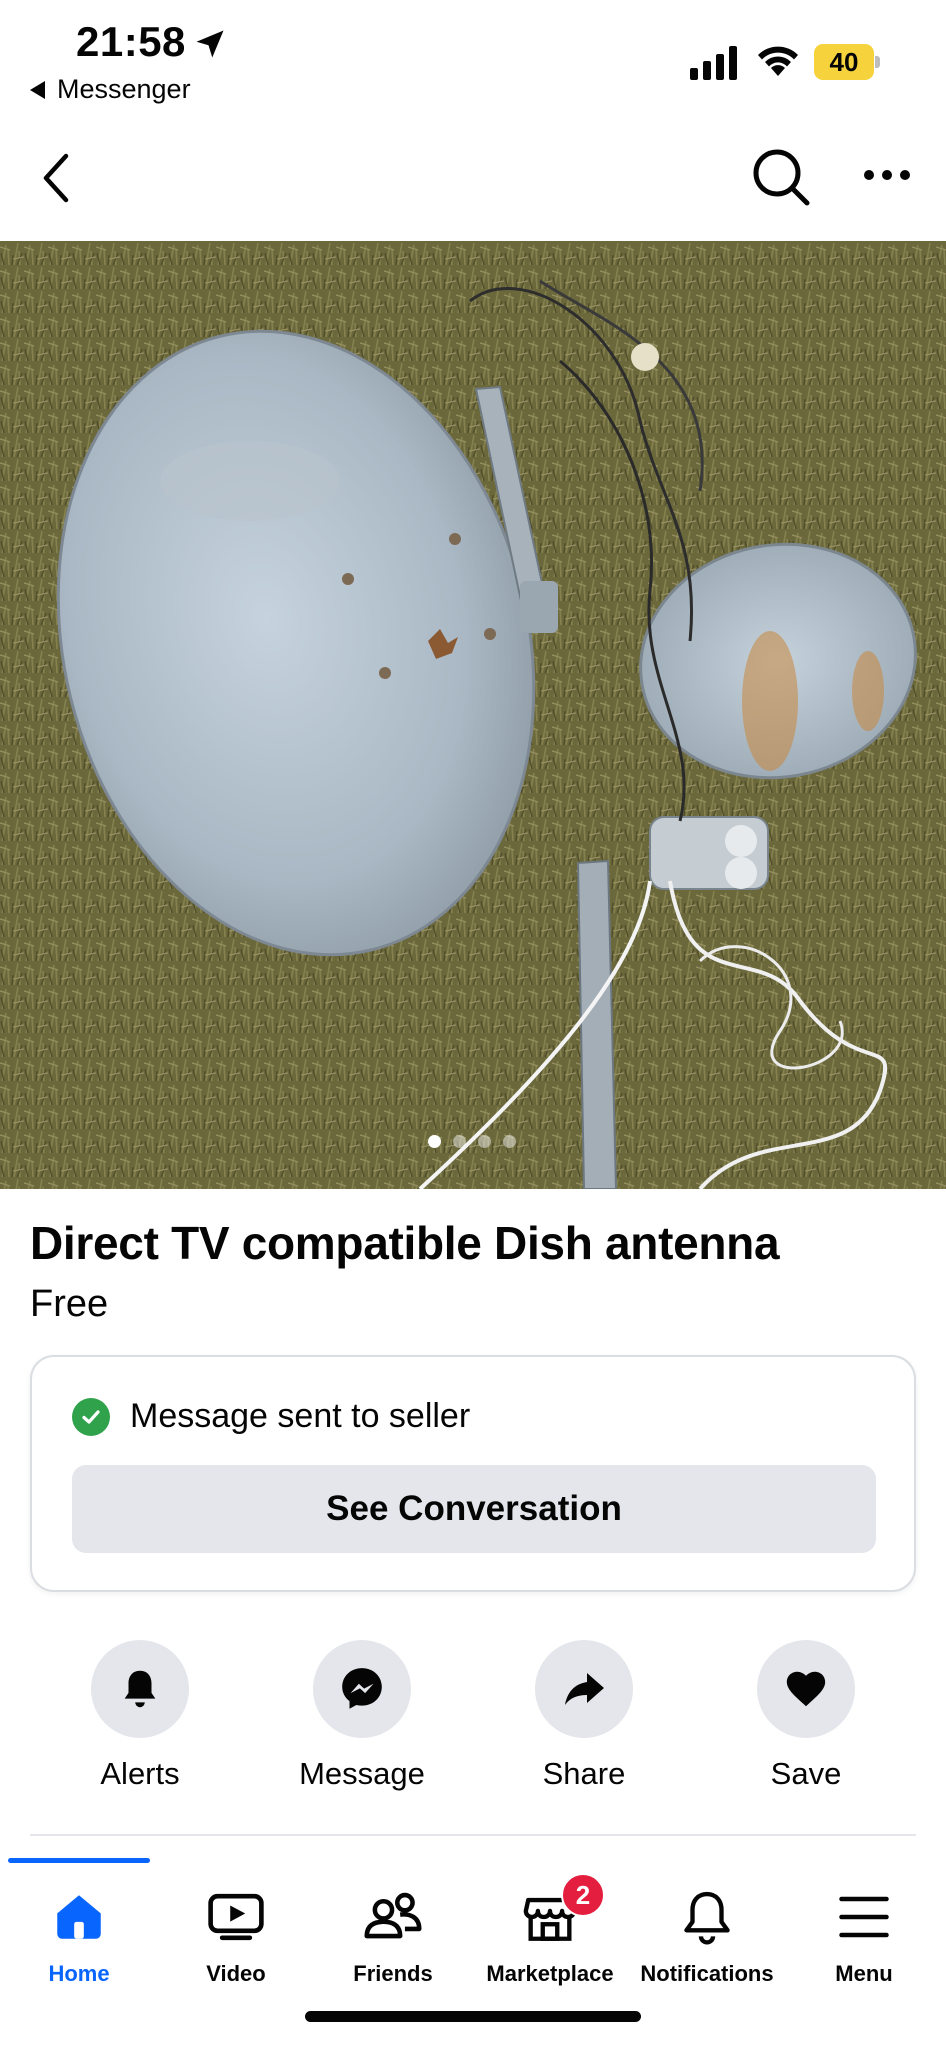 The width and height of the screenshot is (946, 2048). What do you see at coordinates (91, 1416) in the screenshot?
I see `check-circle-icon` at bounding box center [91, 1416].